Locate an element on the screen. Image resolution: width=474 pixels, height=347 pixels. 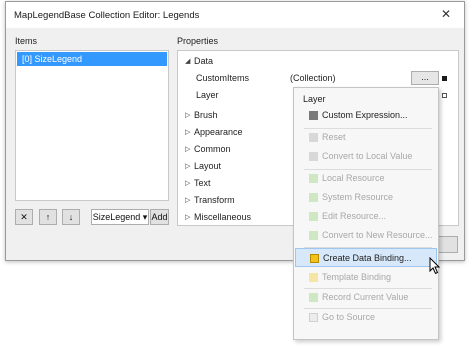
item-type-select: SizeLegend ▾ is located at coordinates (120, 217).